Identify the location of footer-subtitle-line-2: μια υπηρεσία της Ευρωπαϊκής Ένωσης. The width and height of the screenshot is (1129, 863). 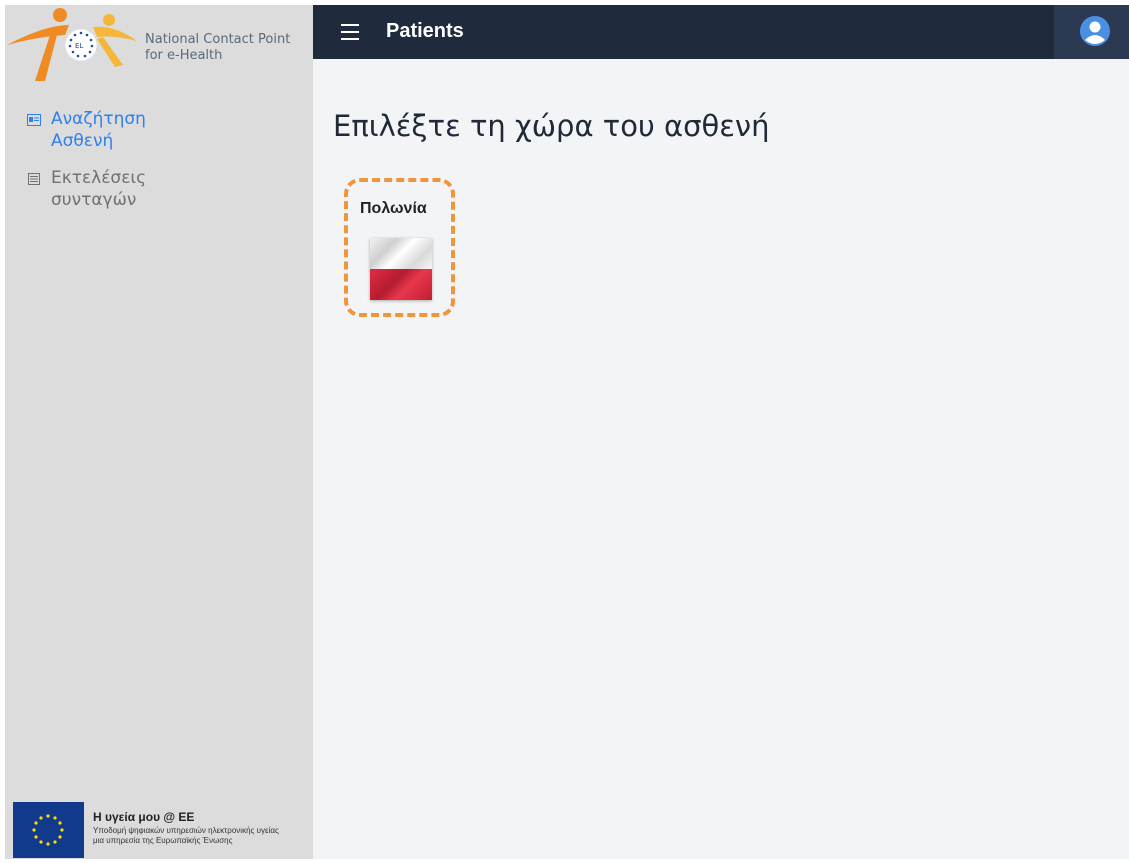
(163, 840).